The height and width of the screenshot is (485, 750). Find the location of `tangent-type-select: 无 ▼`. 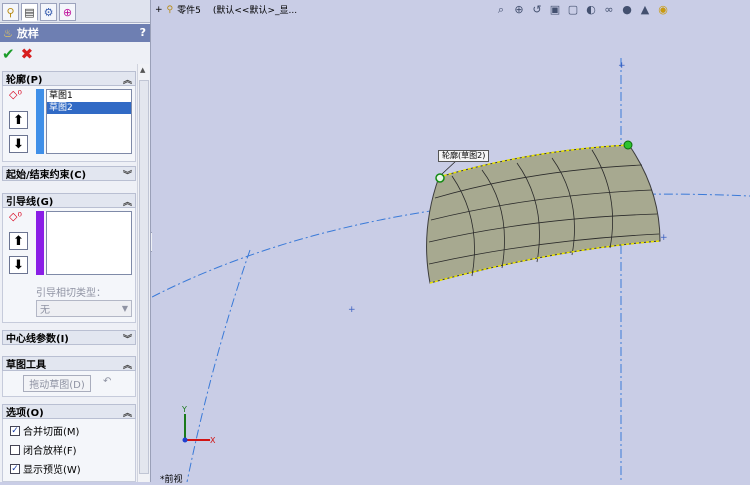

tangent-type-select: 无 ▼ is located at coordinates (84, 308).